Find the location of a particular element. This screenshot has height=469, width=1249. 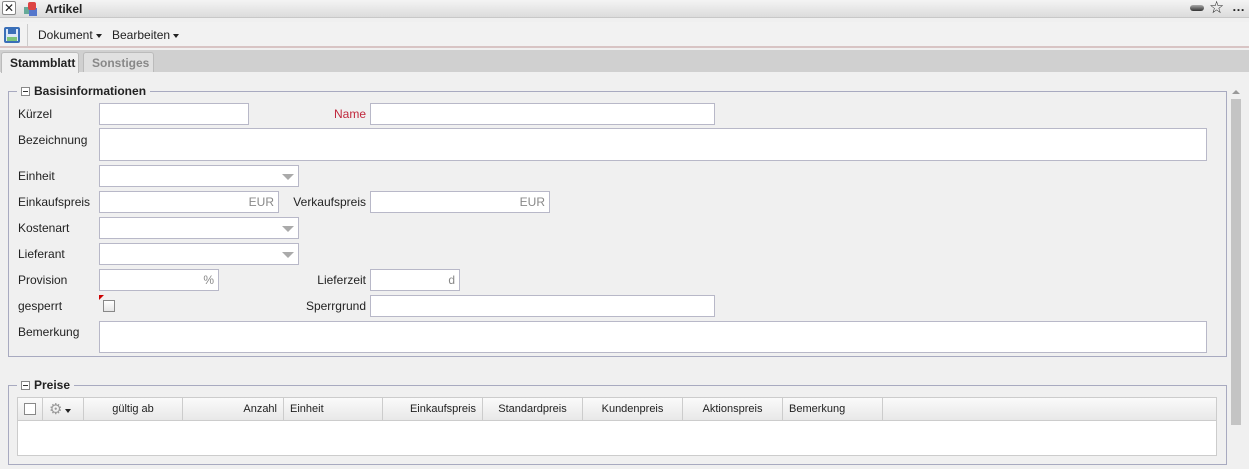

vertical-scrollbar is located at coordinates (1236, 258).